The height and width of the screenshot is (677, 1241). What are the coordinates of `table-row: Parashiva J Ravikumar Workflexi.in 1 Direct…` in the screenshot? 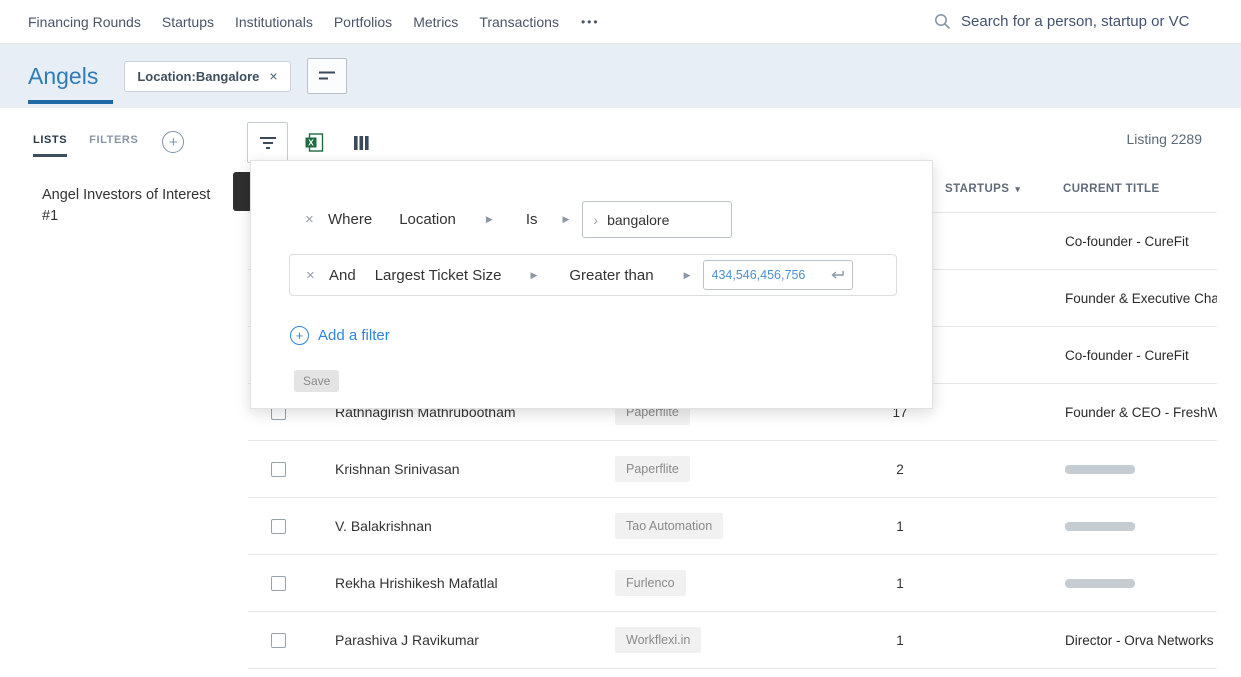 It's located at (732, 640).